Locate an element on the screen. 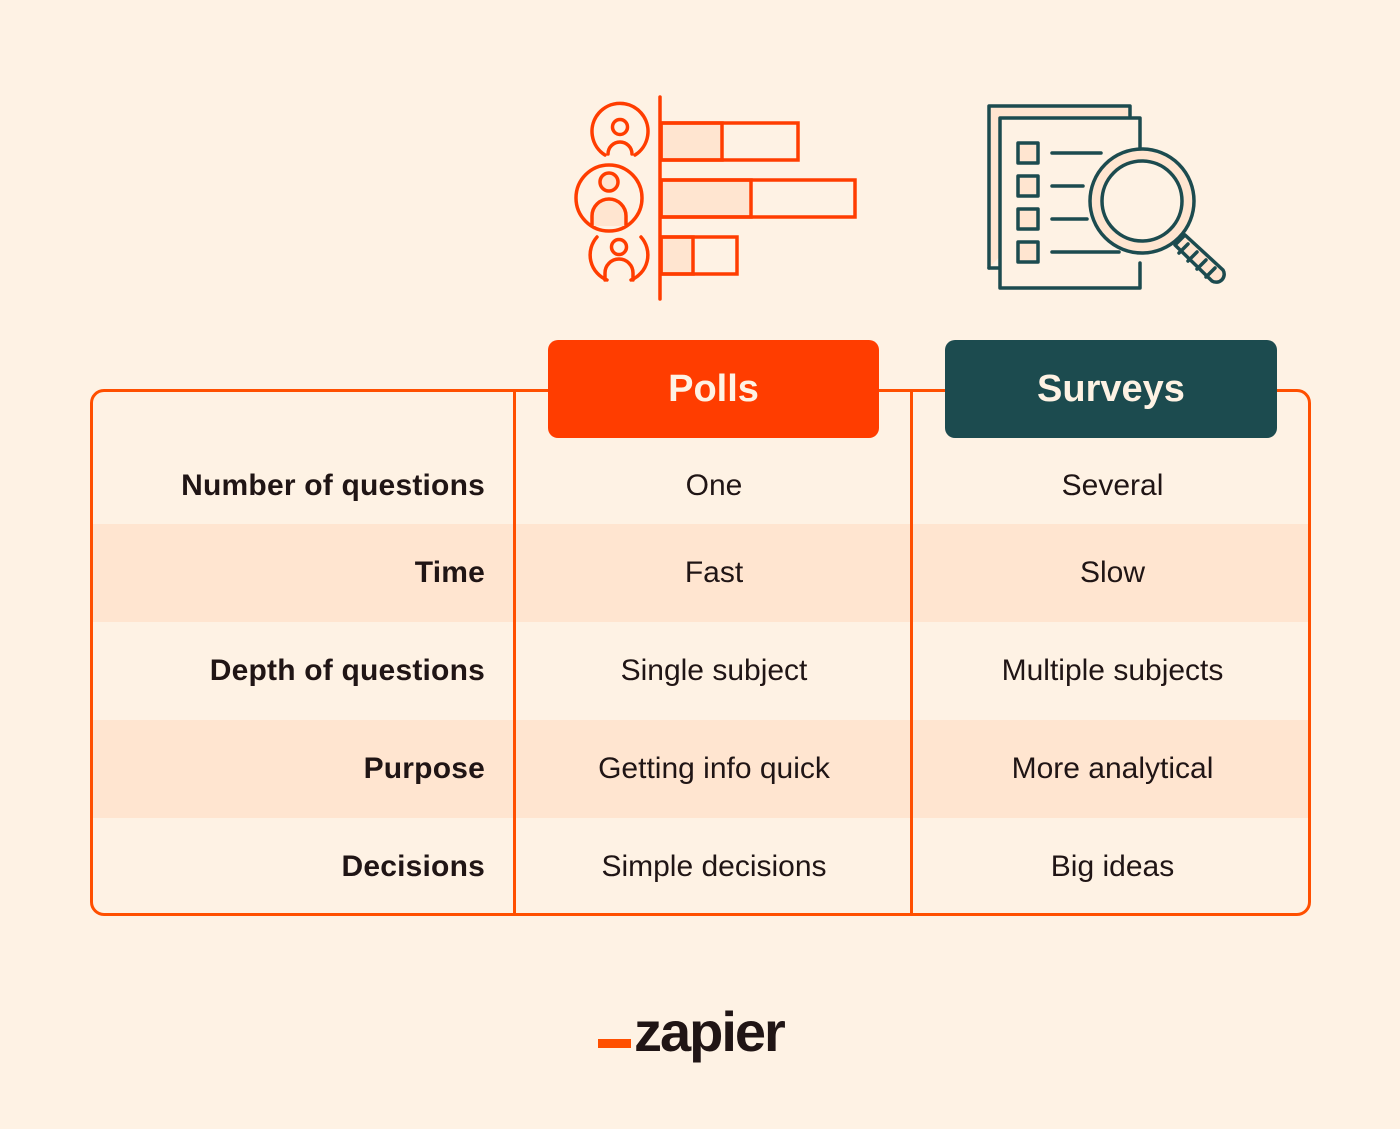 The height and width of the screenshot is (1129, 1400). survey-icon is located at coordinates (1106, 197).